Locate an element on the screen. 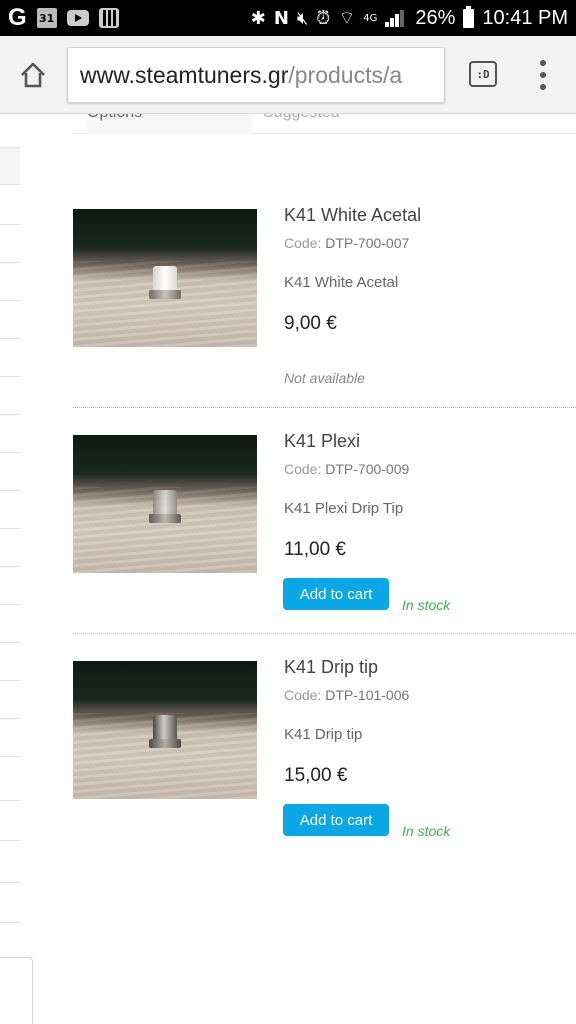 This screenshot has height=1024, width=576. alarm-icon: ⏰︎ is located at coordinates (323, 18).